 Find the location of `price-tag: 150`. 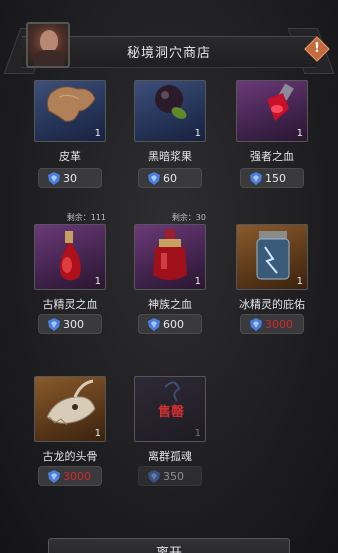

price-tag: 150 is located at coordinates (272, 178).